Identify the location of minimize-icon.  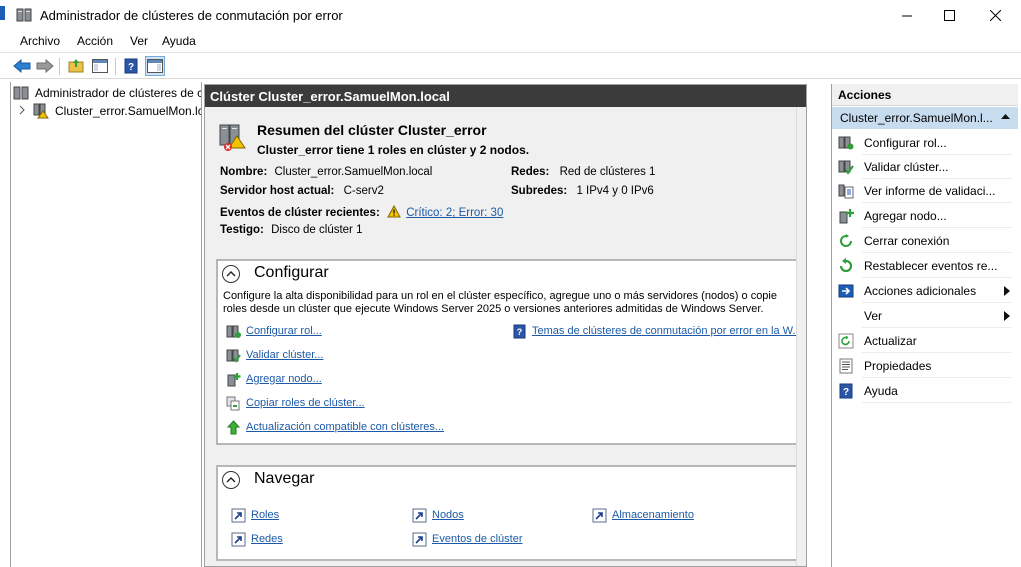
(906, 16).